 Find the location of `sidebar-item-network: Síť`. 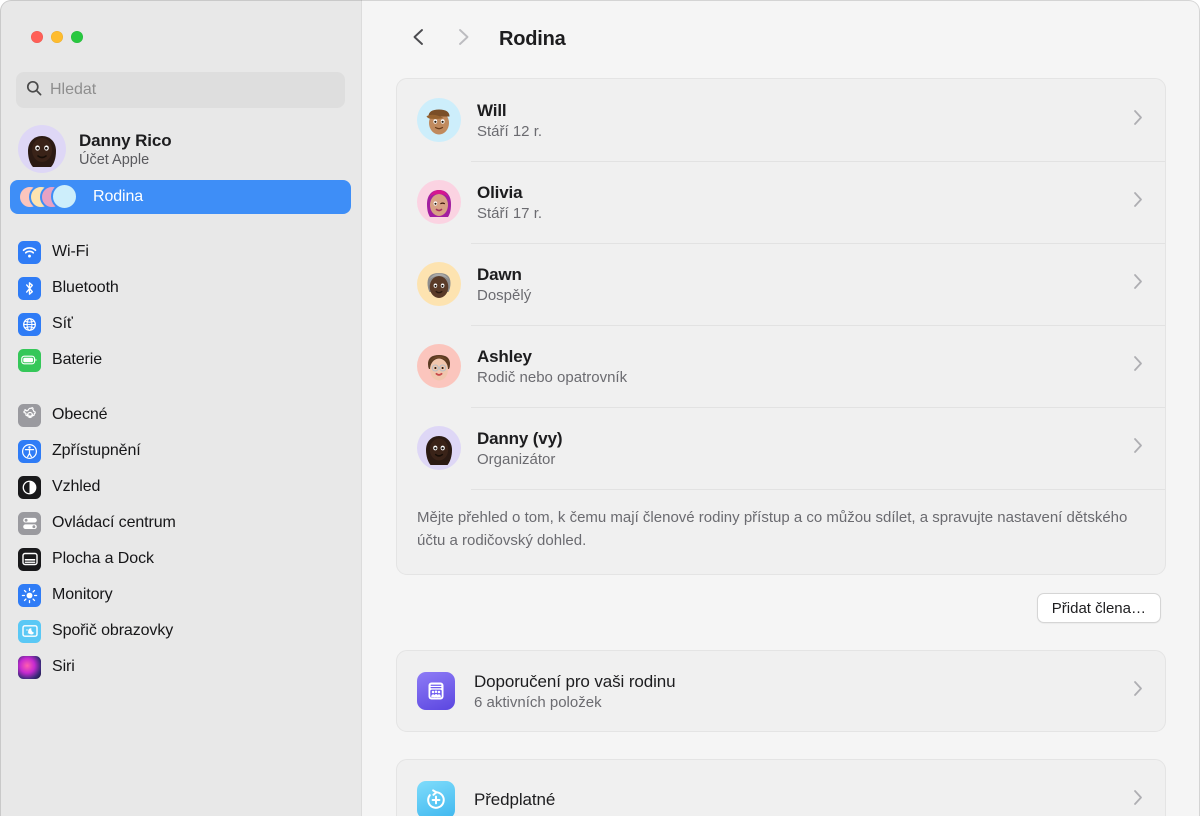

sidebar-item-network: Síť is located at coordinates (180, 324).